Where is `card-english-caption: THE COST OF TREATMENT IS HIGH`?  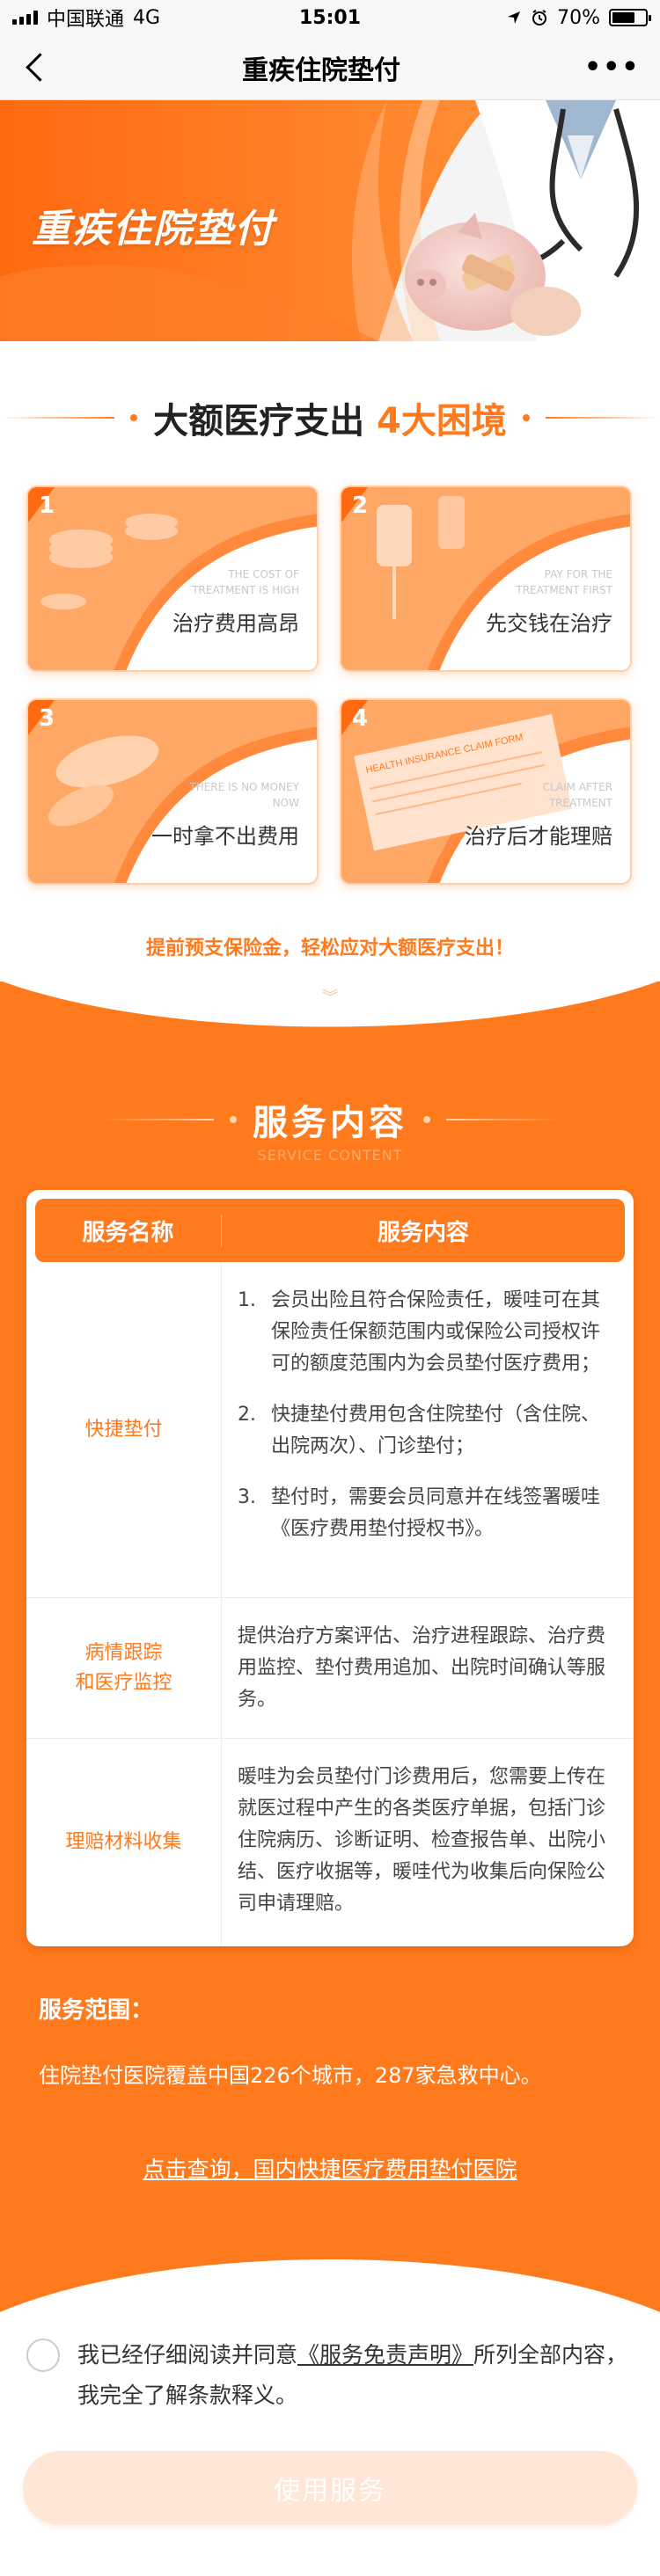 card-english-caption: THE COST OF TREATMENT IS HIGH is located at coordinates (246, 582).